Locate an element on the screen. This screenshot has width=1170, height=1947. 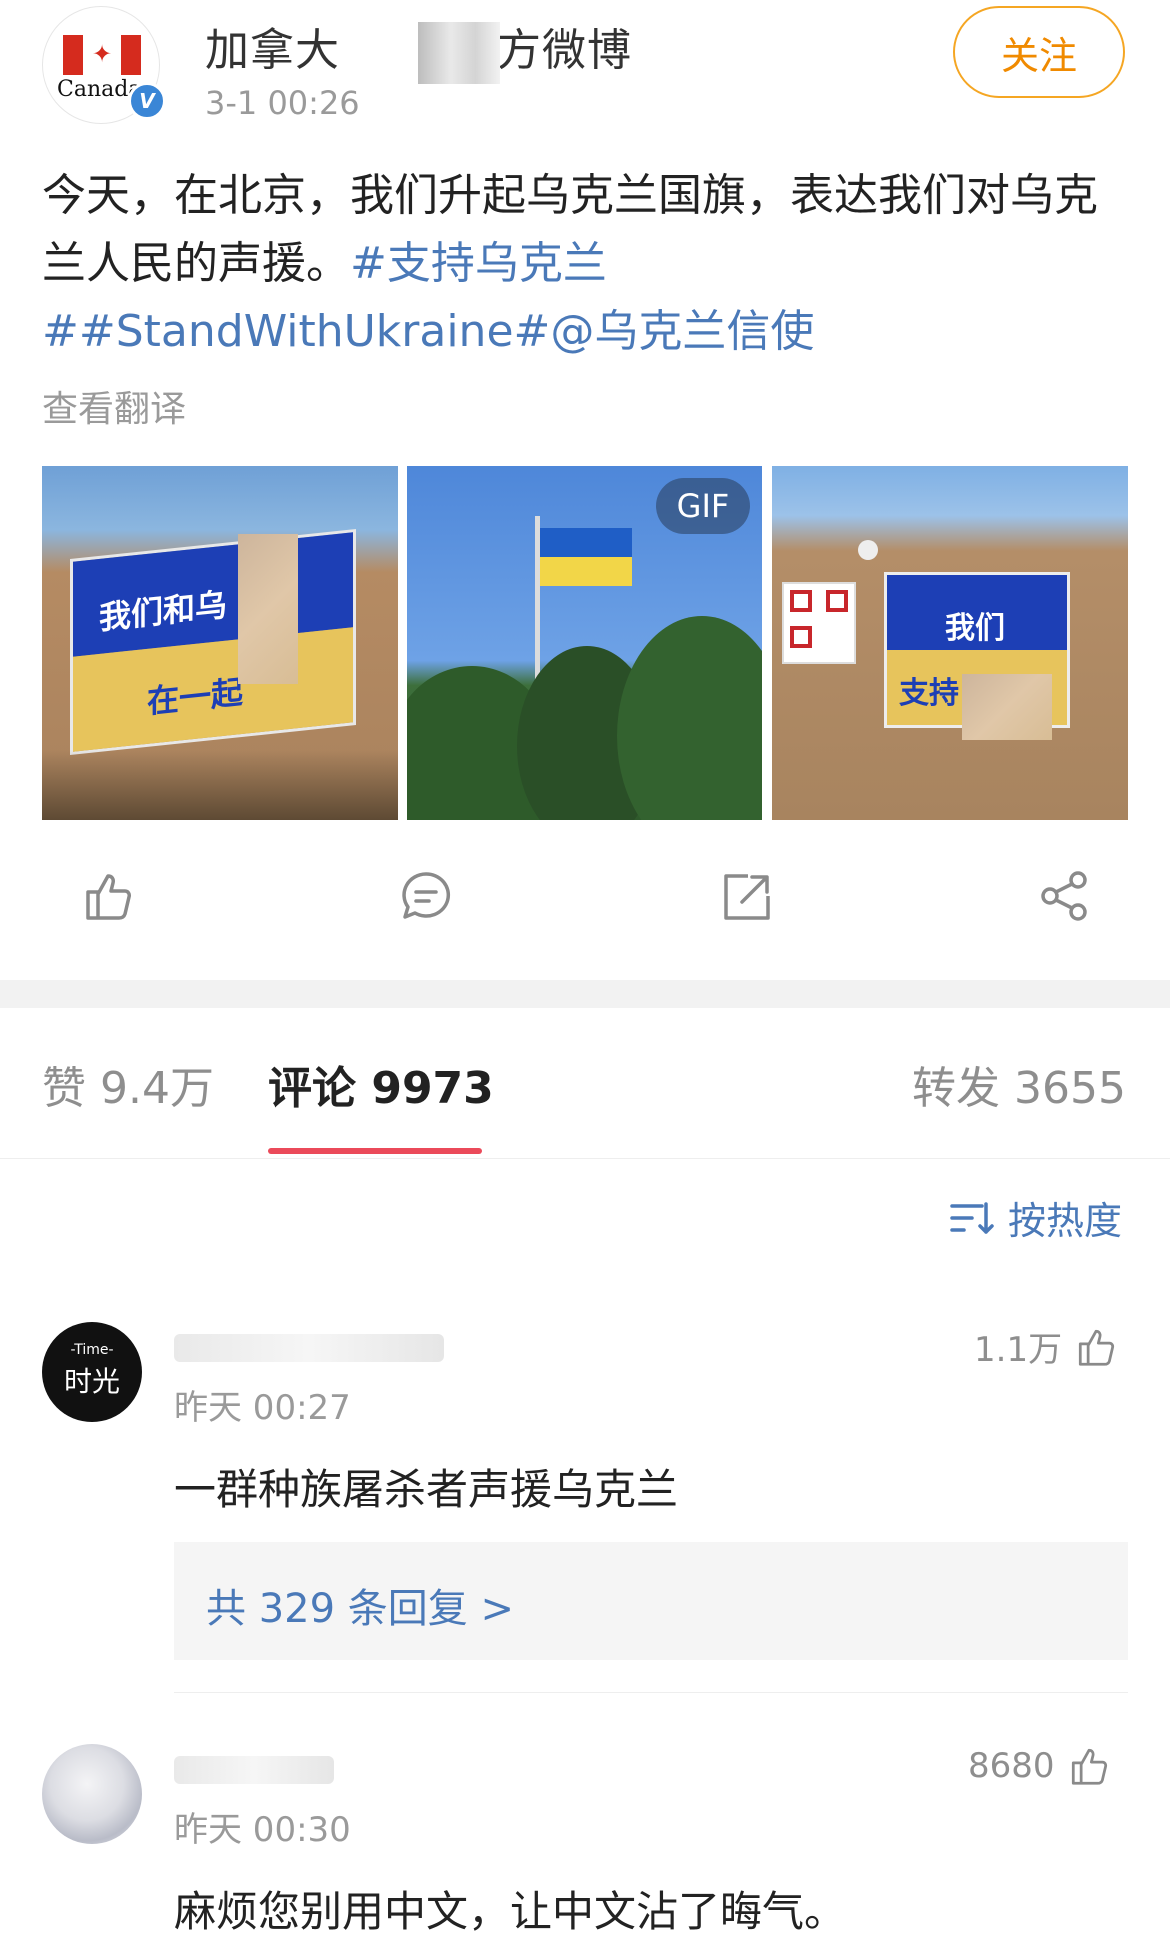
replies-box: 共 329 条回复 > is located at coordinates (651, 1601).